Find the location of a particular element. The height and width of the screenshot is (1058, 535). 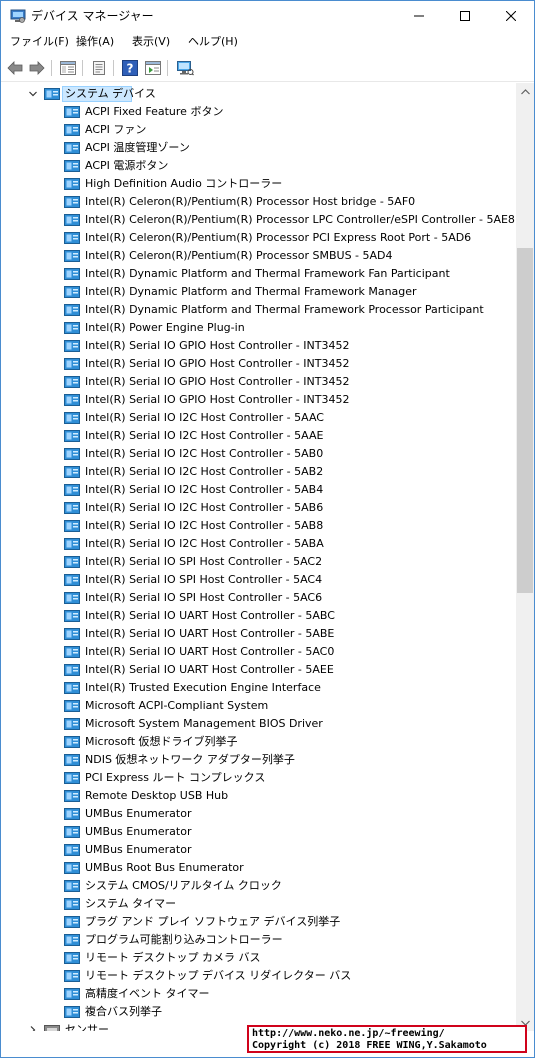

tree-item-label: UMBus Enumerator is located at coordinates (138, 814).